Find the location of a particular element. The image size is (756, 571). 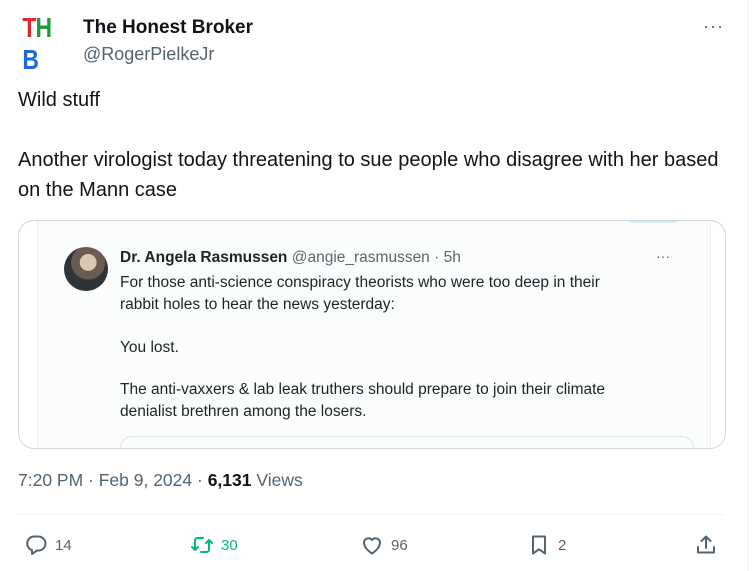

views-label: Views is located at coordinates (277, 480).